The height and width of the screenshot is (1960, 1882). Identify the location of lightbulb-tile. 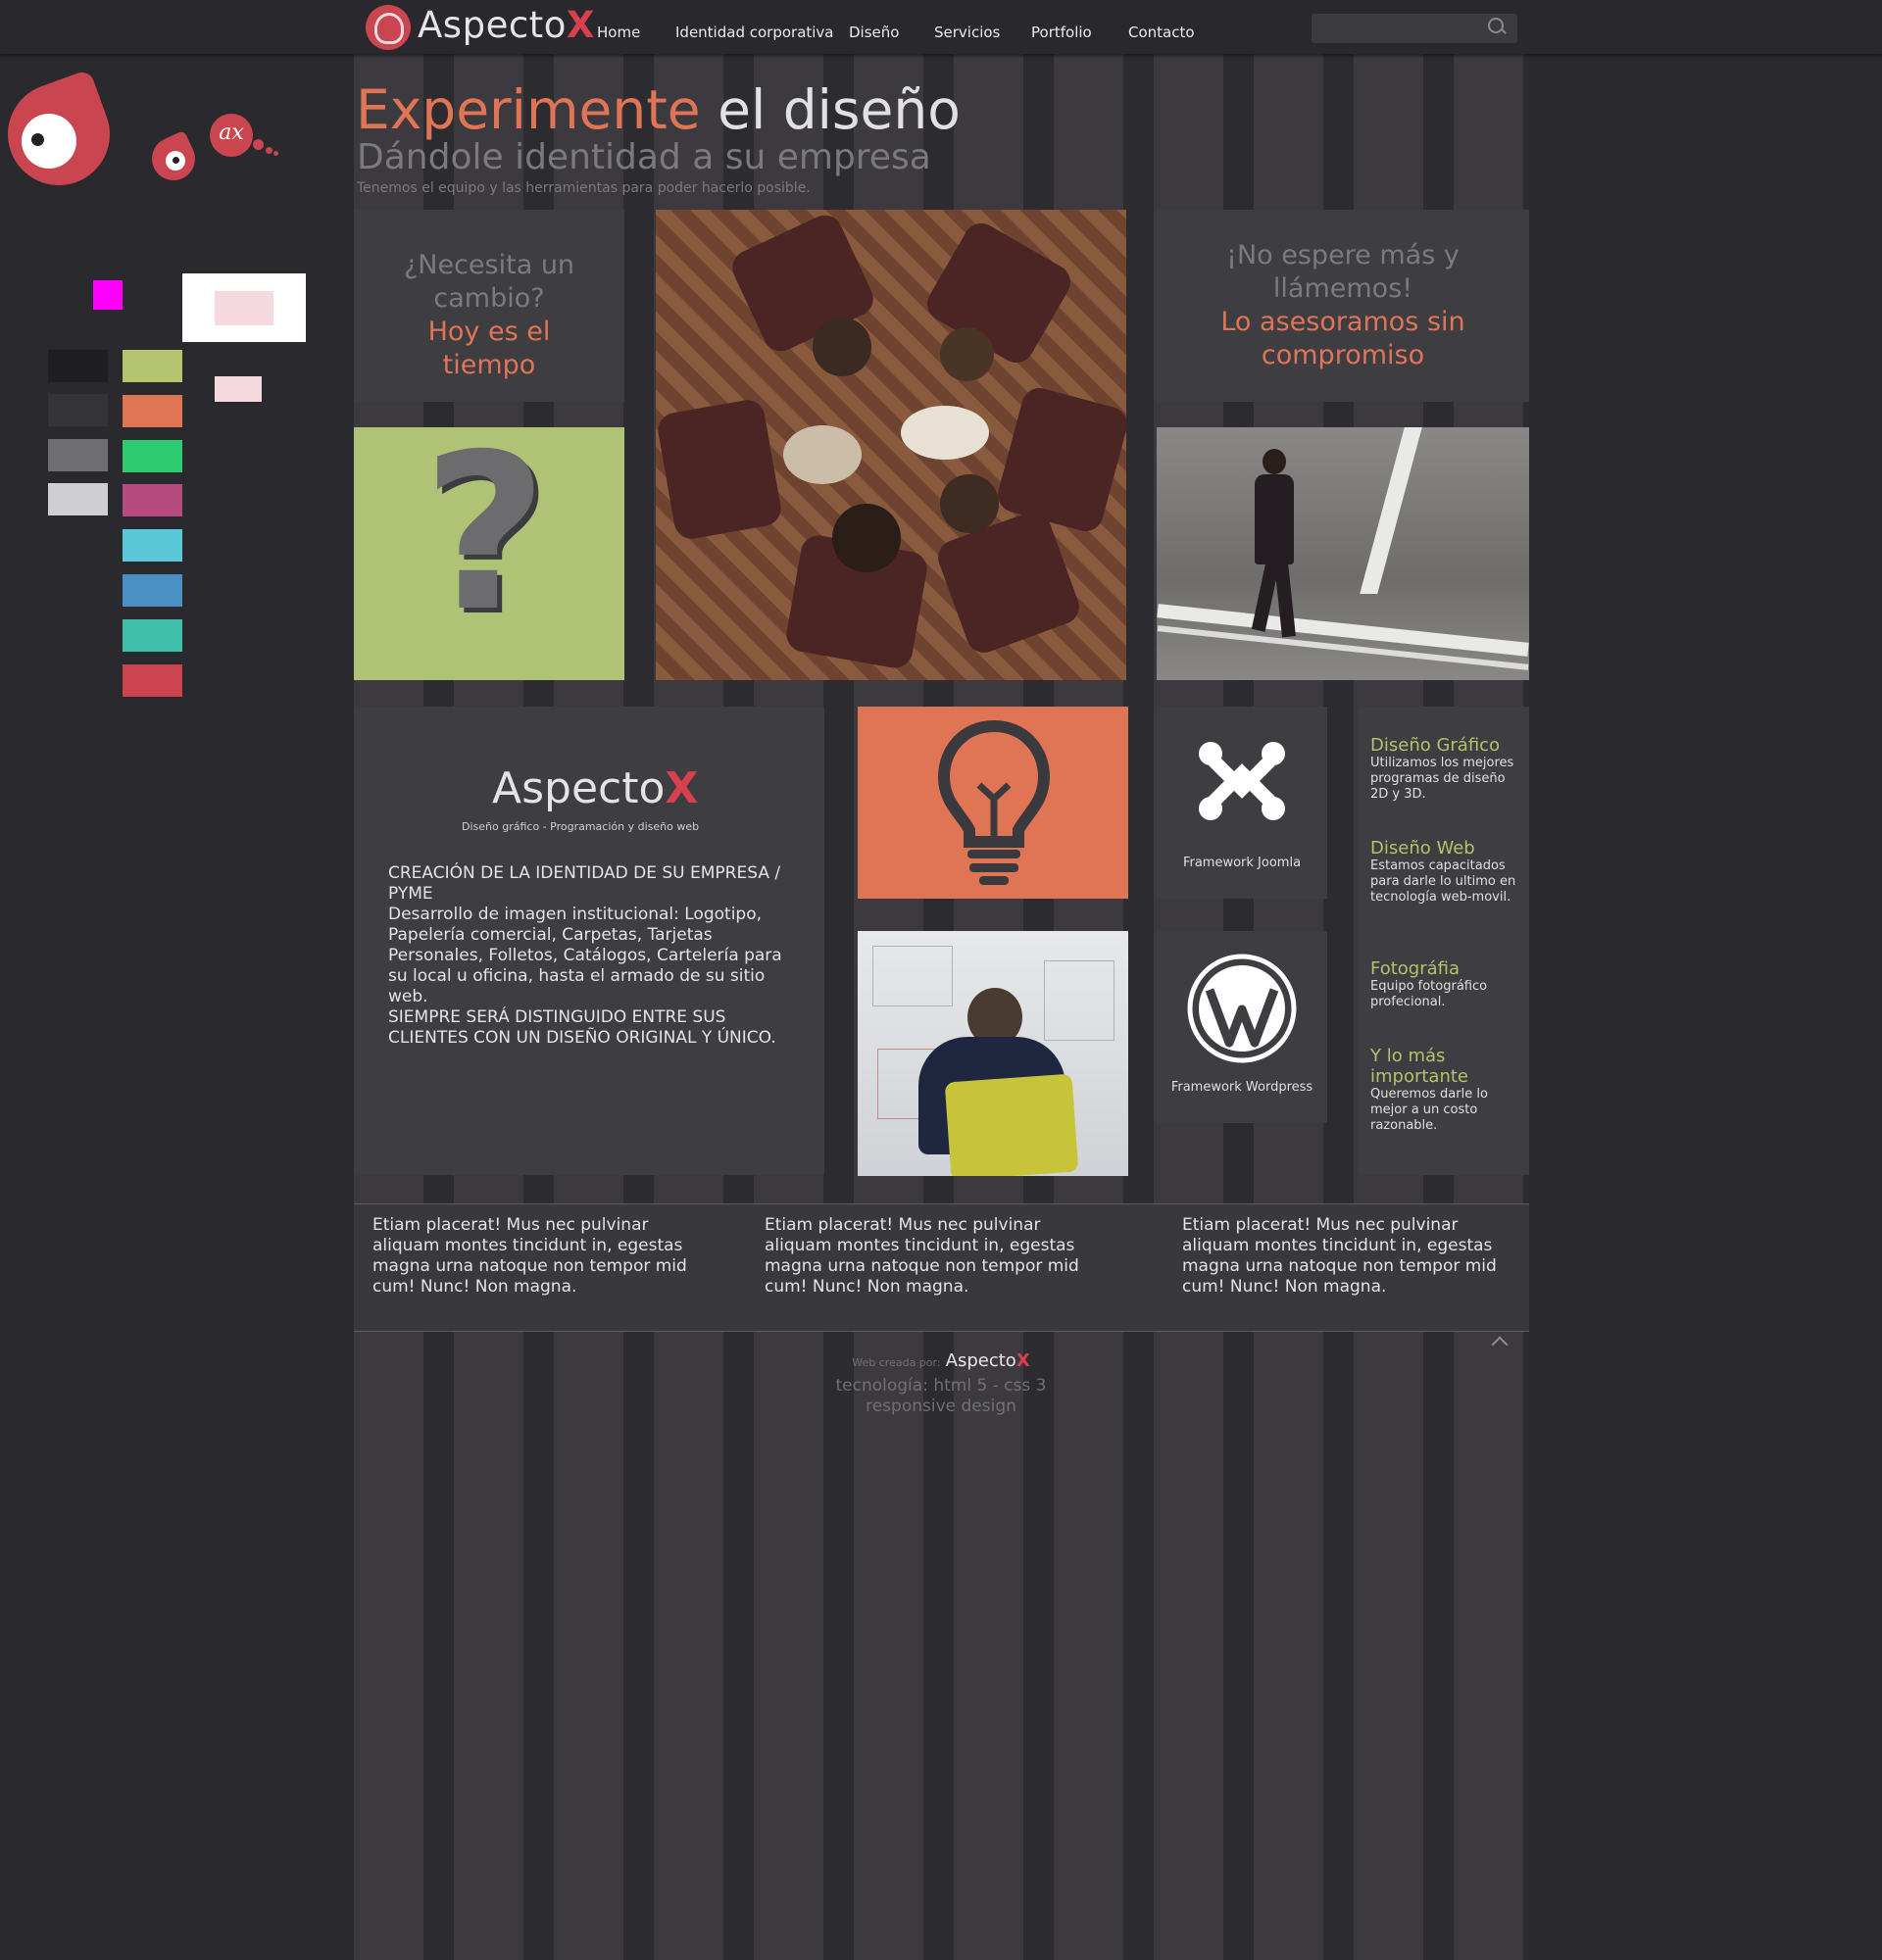
(993, 803).